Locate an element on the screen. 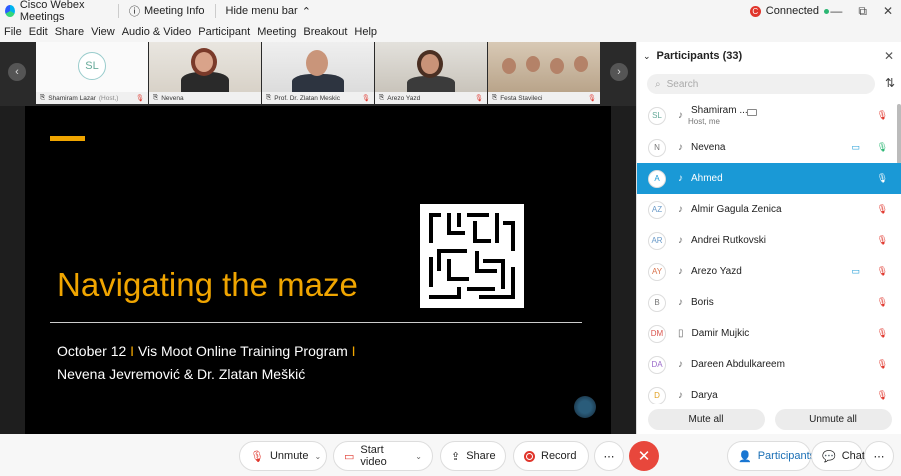  participant-row: DM ▯ Damir Mujkic 🎙 is located at coordinates (769, 333).